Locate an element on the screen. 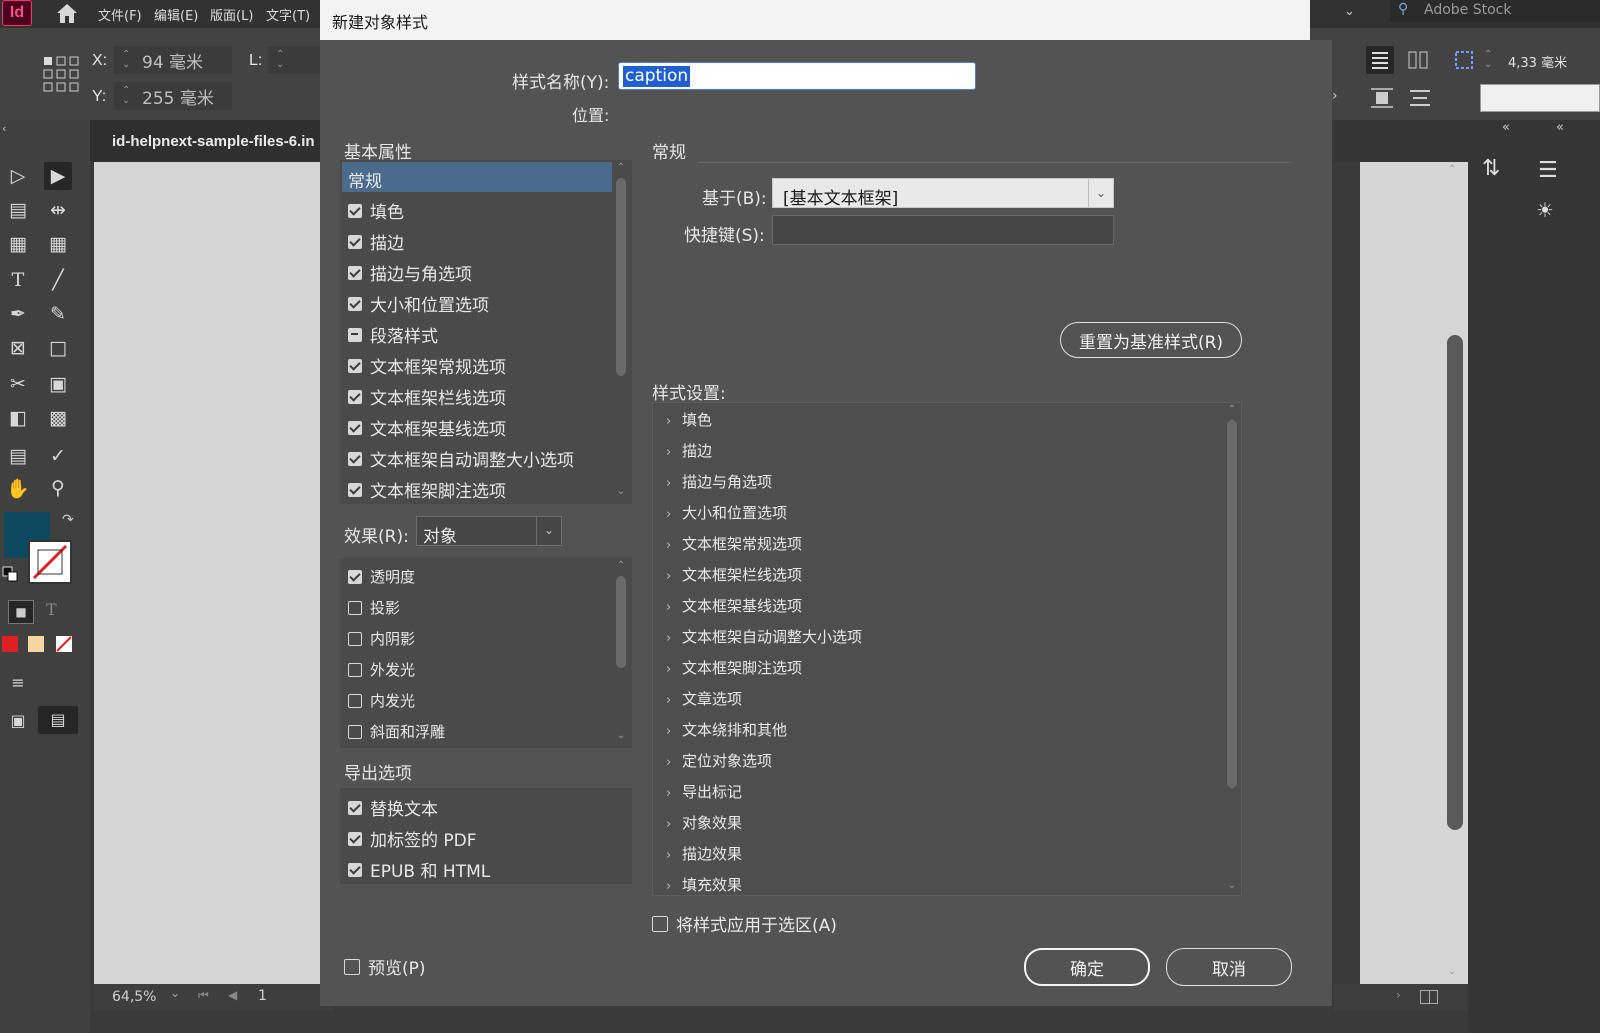  pages-panel-icon: ⇅ is located at coordinates (1491, 168).